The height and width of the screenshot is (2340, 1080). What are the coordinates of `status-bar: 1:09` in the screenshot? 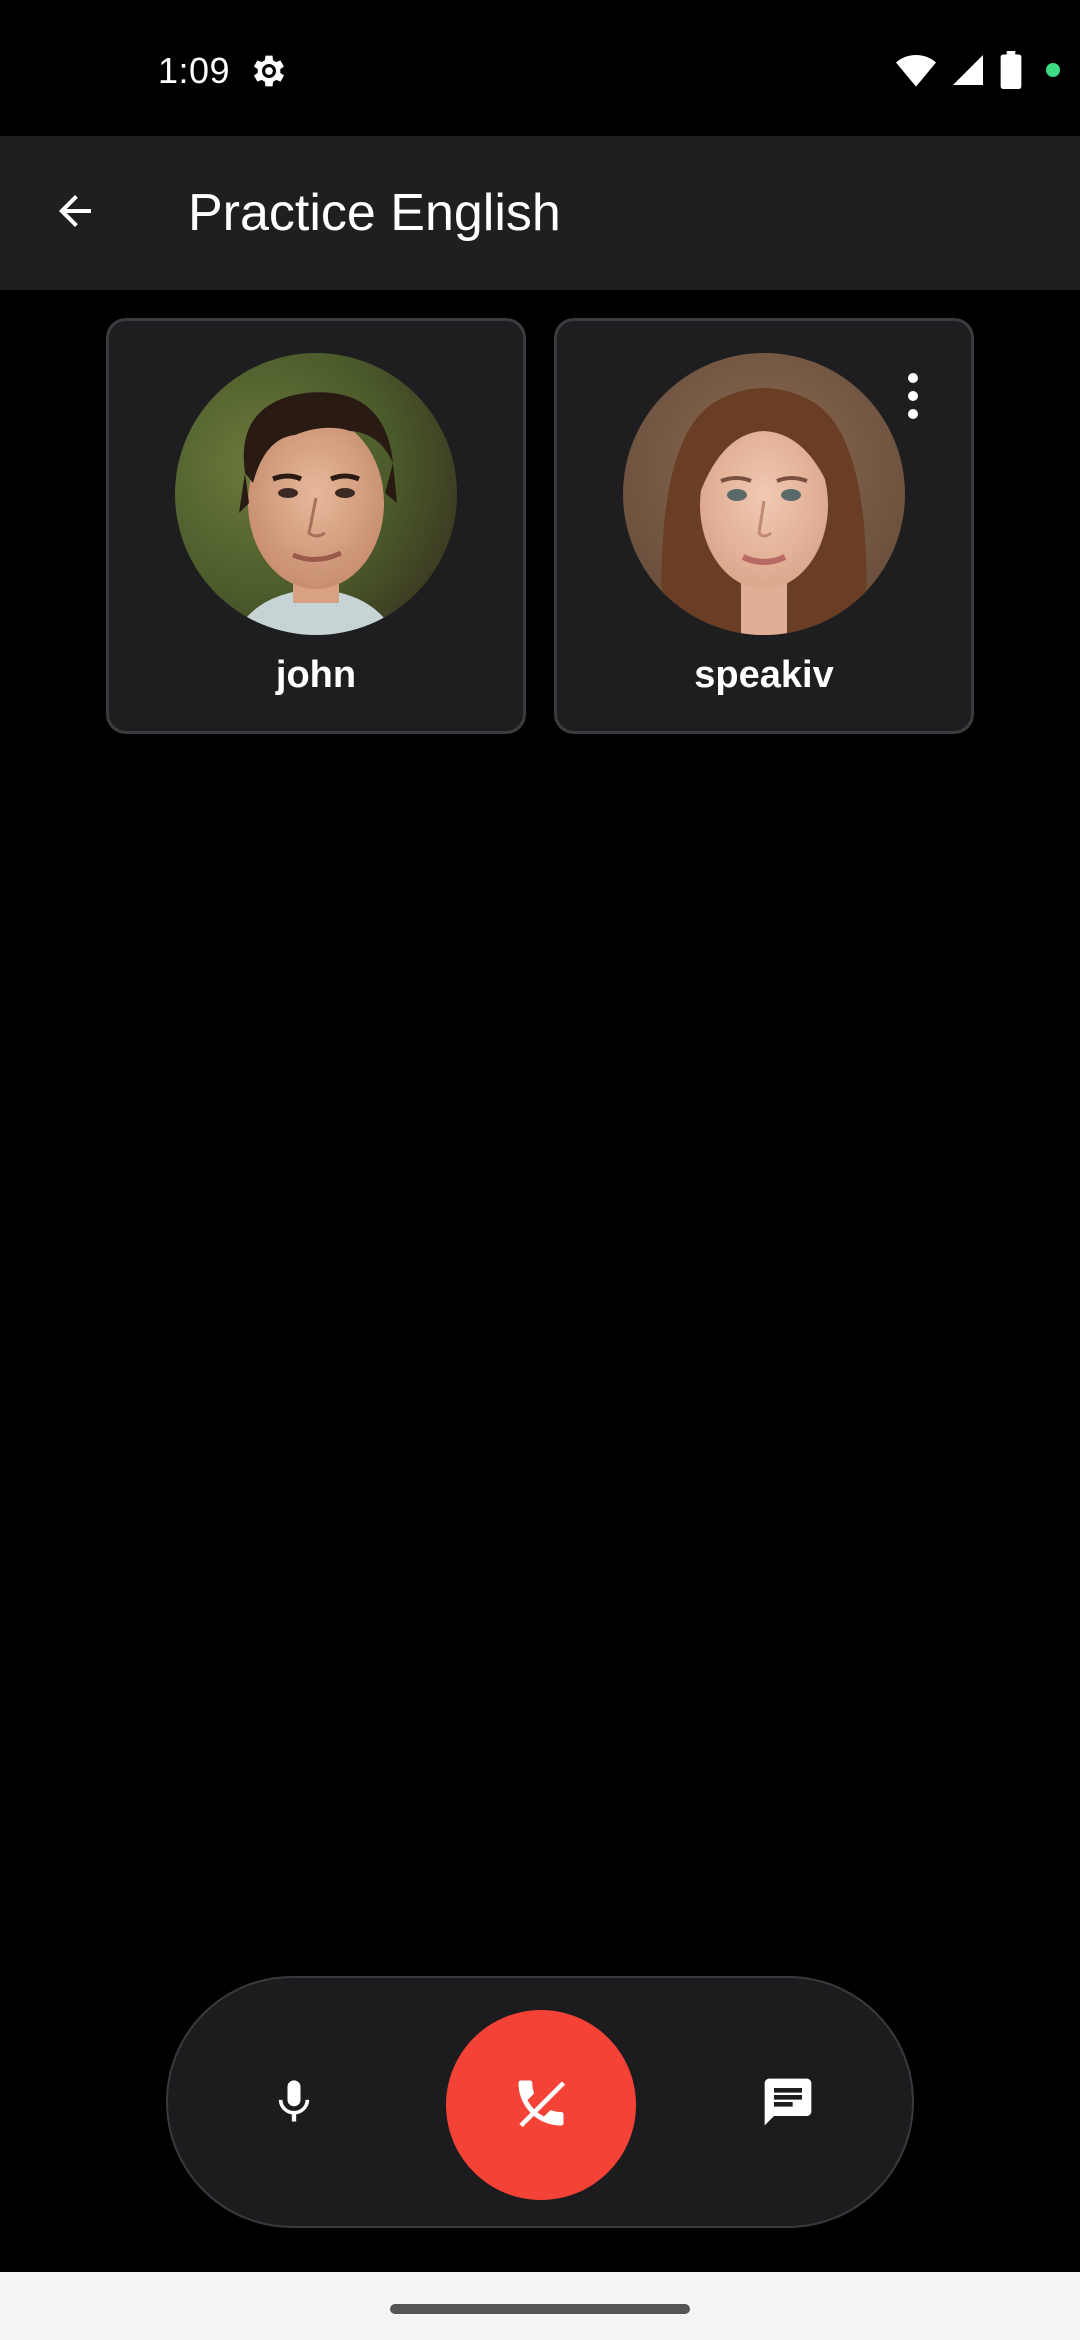 It's located at (540, 68).